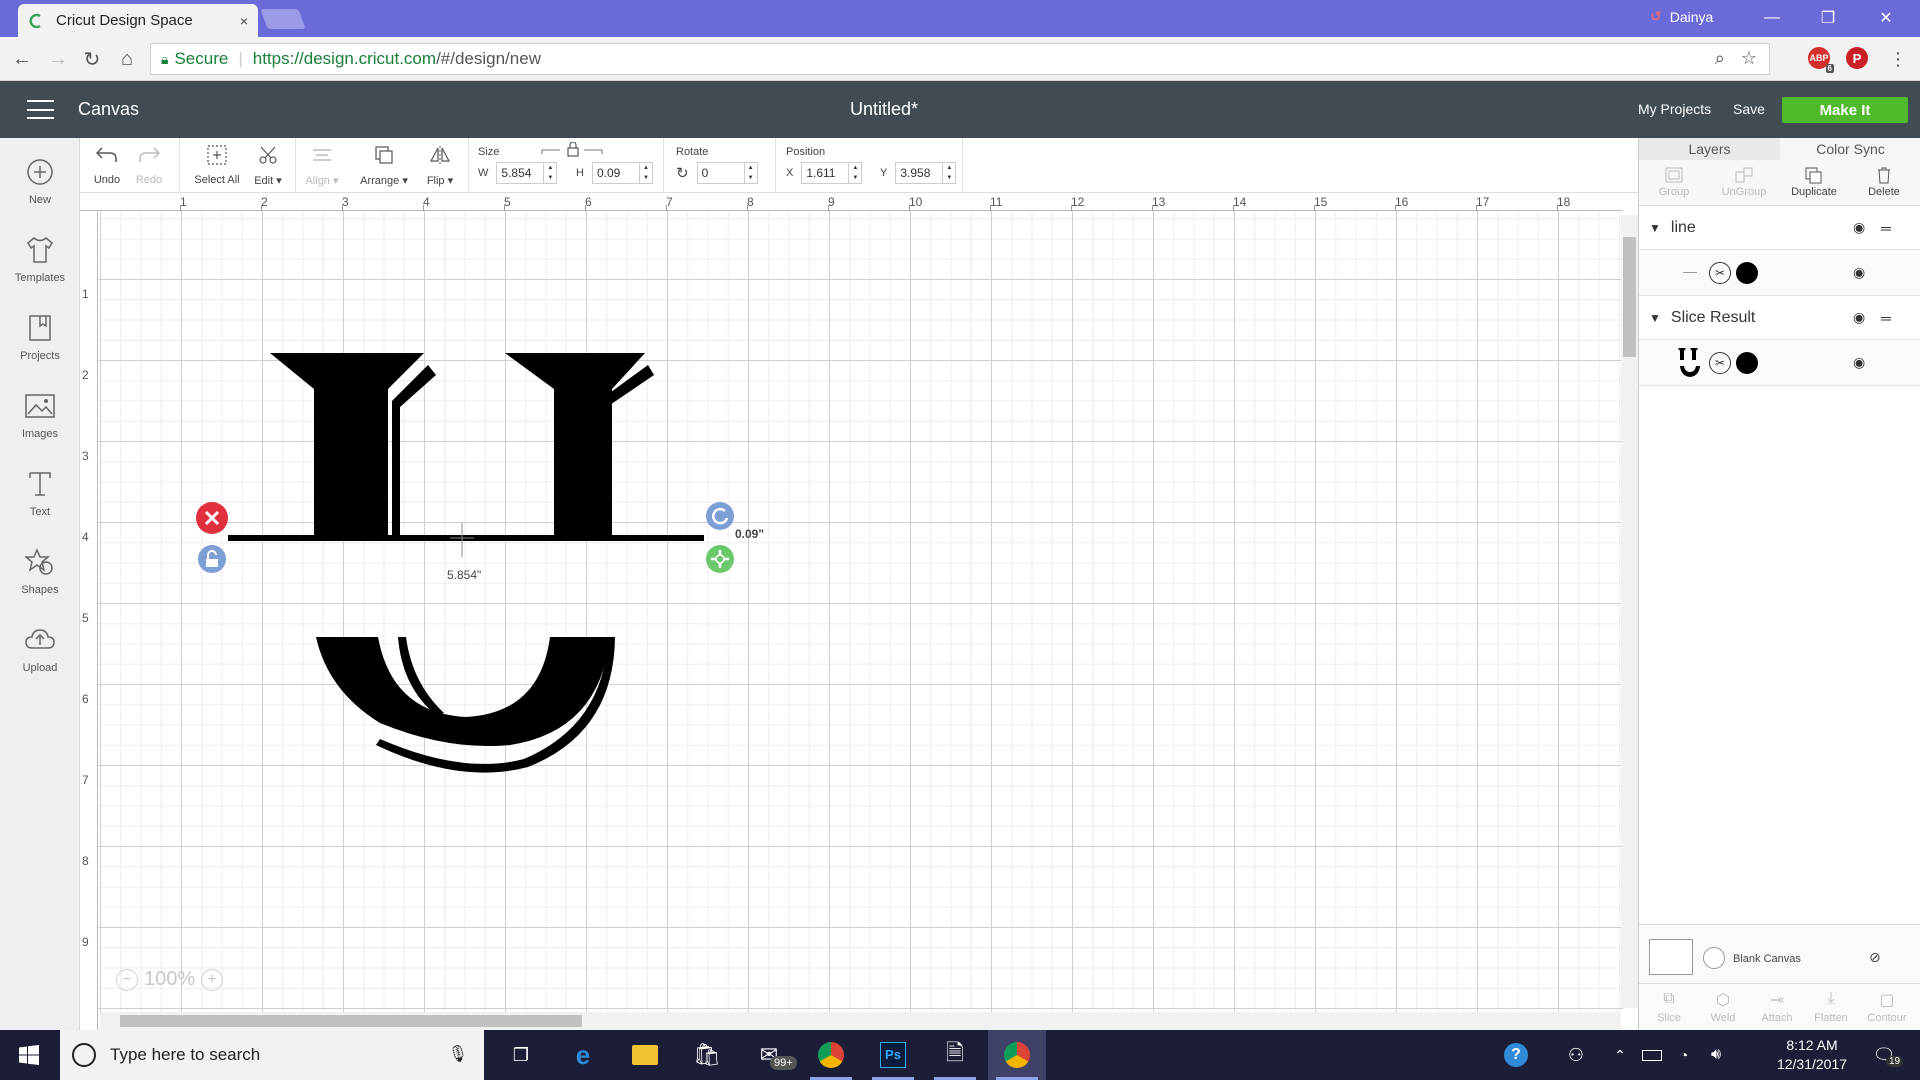 The width and height of the screenshot is (1920, 1080). I want to click on close-tab-icon: ×, so click(244, 21).